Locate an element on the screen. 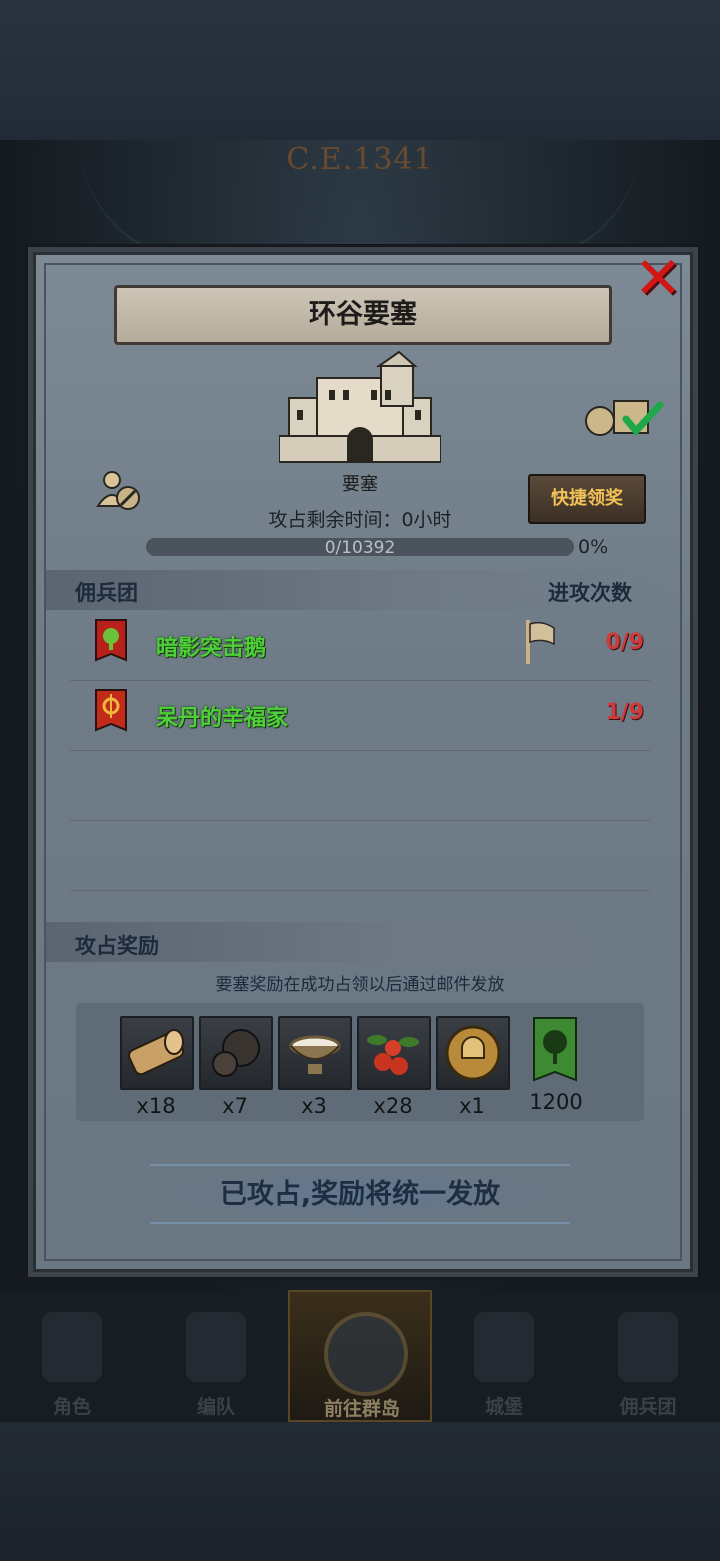 Image resolution: width=720 pixels, height=1561 pixels. time-remaining: 攻占剩余时间：0小时 is located at coordinates (360, 520).